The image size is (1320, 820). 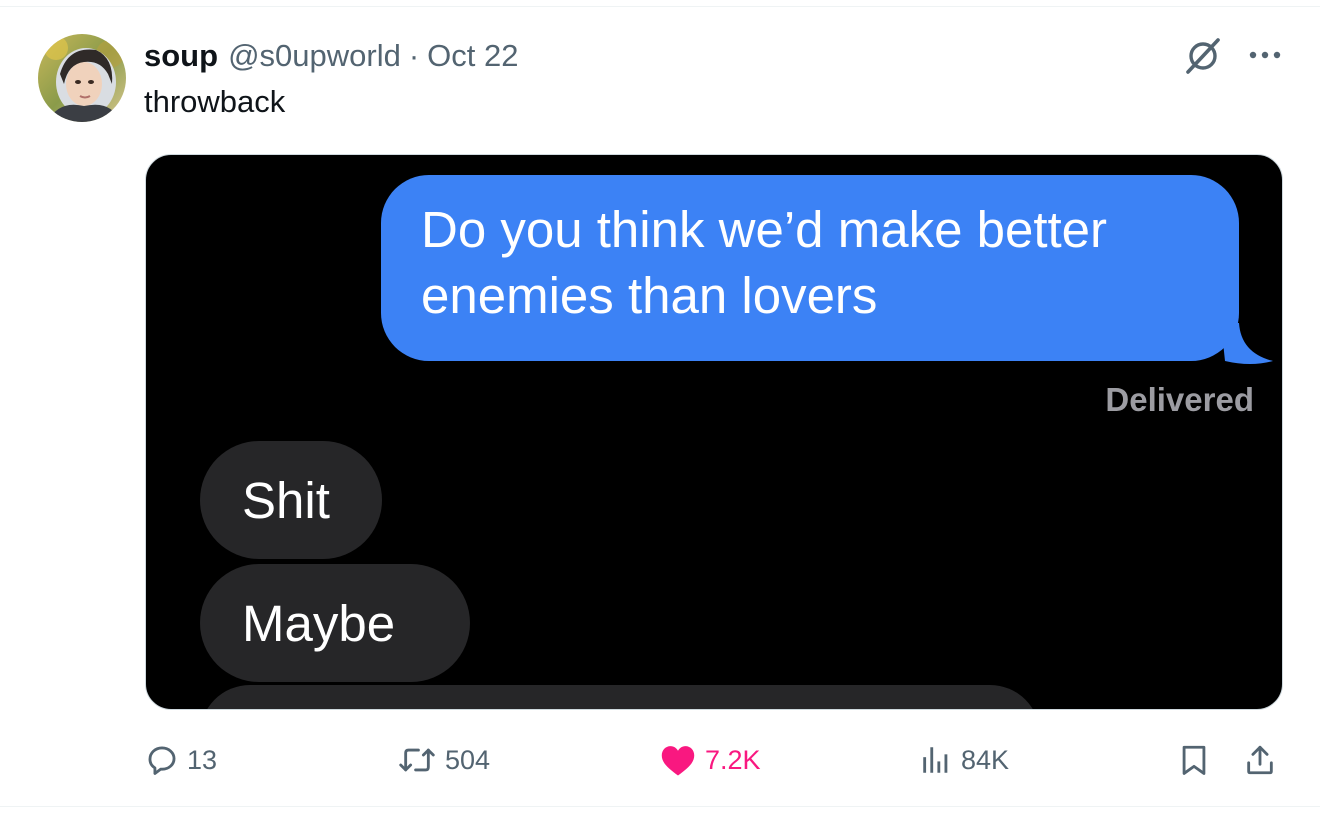 I want to click on avatar, so click(x=82, y=78).